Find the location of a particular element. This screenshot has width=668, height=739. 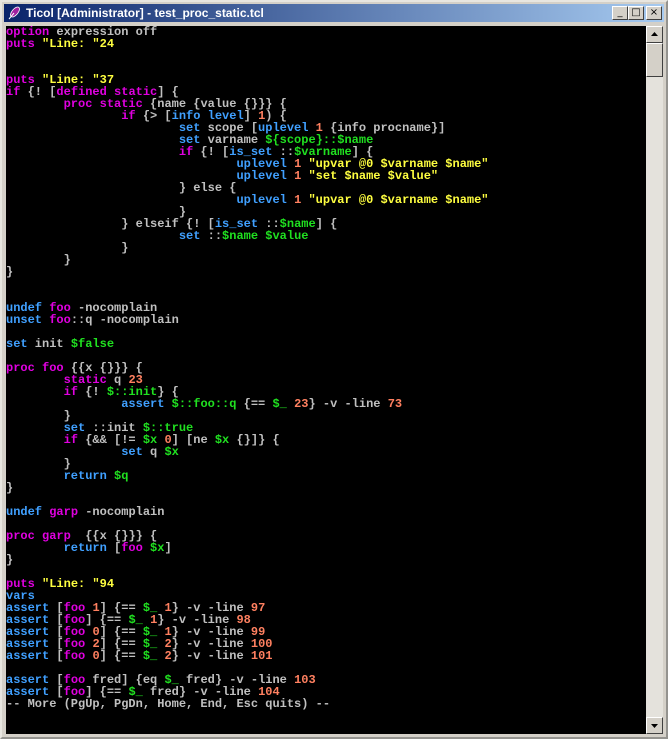

console-line: set init $false is located at coordinates (326, 344).